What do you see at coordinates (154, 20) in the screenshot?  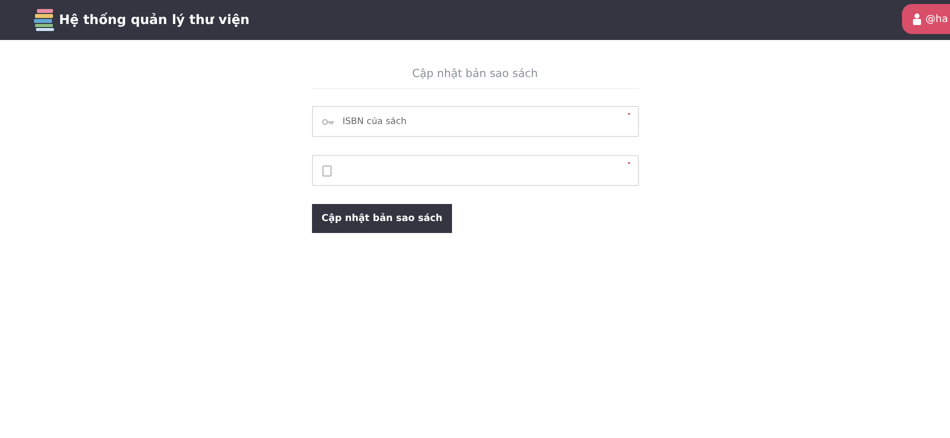 I see `app-title: Hệ thống quản lý thư viện` at bounding box center [154, 20].